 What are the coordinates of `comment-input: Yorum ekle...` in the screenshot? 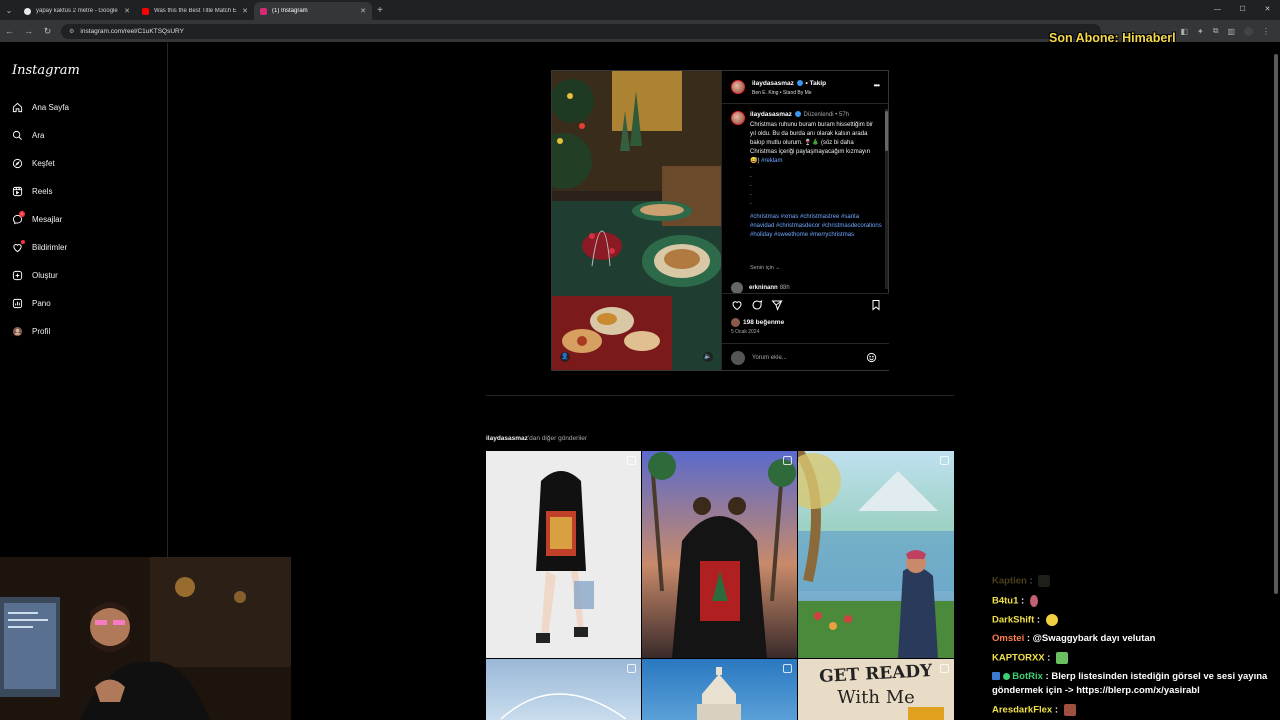 It's located at (769, 358).